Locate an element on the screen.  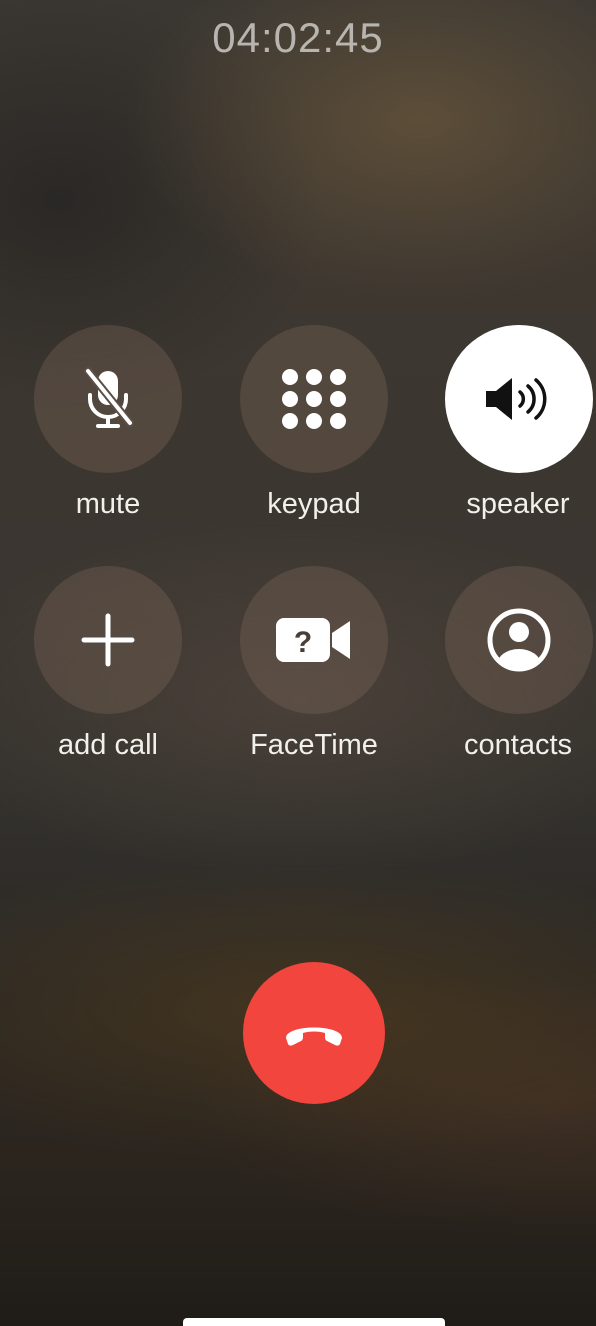
mute-button is located at coordinates (108, 399).